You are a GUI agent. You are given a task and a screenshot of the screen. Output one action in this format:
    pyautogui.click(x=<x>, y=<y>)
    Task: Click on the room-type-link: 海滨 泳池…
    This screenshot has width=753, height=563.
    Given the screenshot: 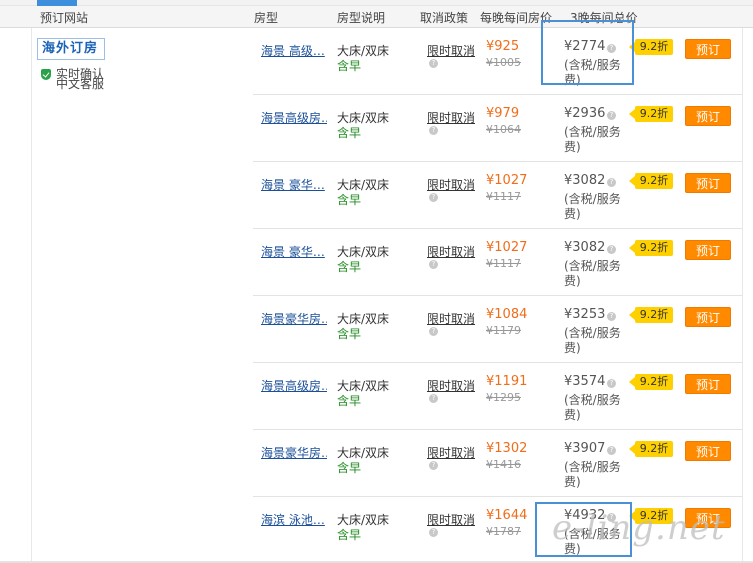 What is the action you would take?
    pyautogui.click(x=294, y=519)
    